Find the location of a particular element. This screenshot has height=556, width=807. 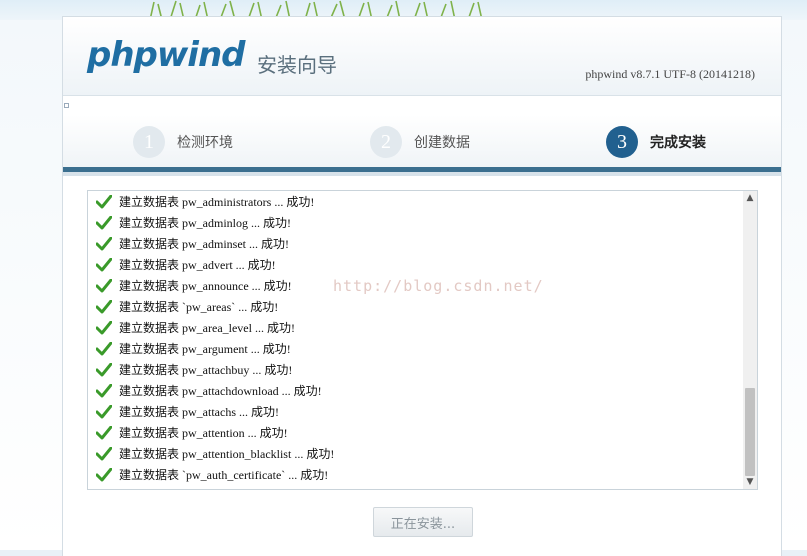

step-3-label: 完成安装 is located at coordinates (678, 143).